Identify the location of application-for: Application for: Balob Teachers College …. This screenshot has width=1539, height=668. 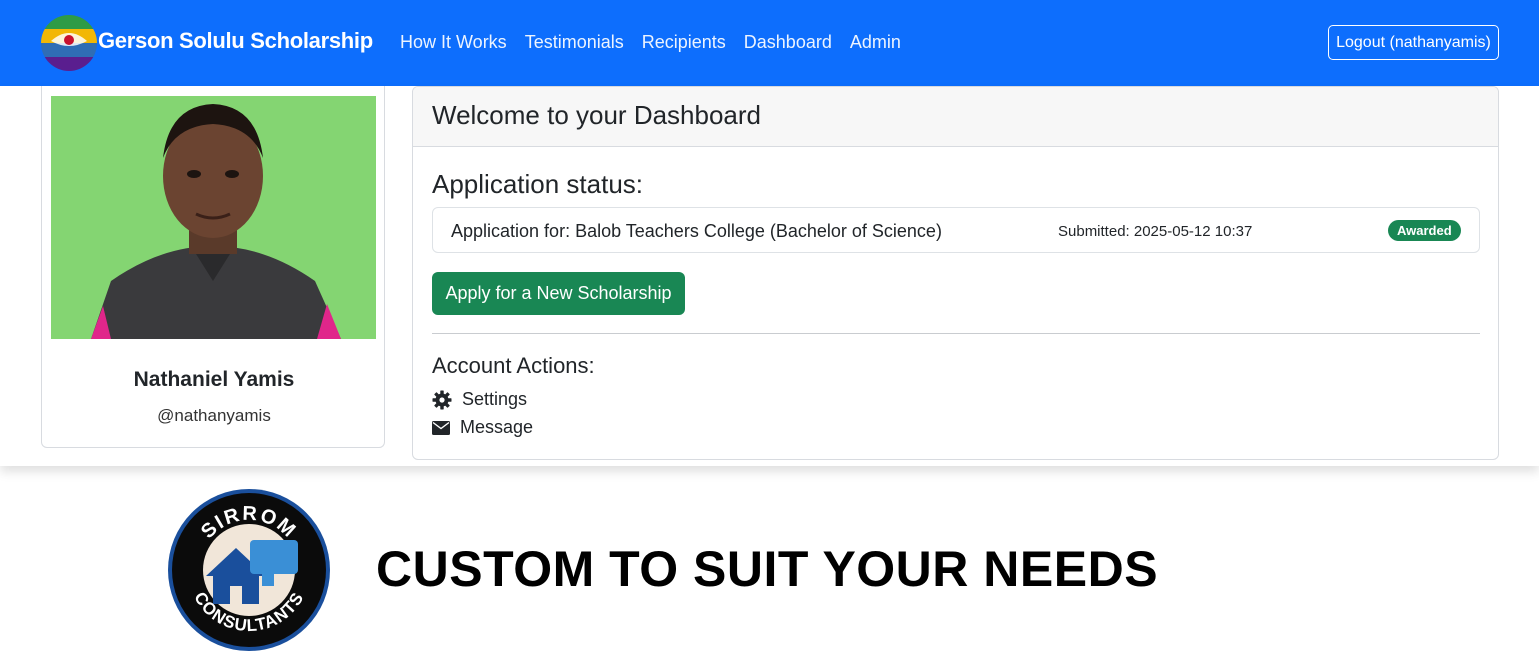
(696, 231).